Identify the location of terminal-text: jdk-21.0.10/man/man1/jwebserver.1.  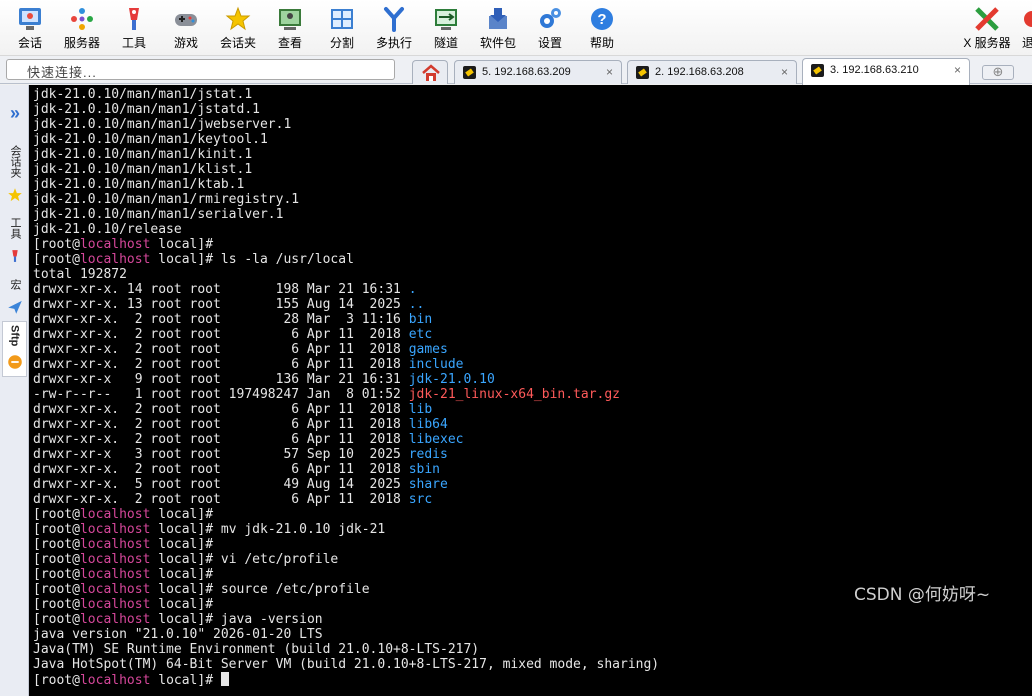
(162, 124).